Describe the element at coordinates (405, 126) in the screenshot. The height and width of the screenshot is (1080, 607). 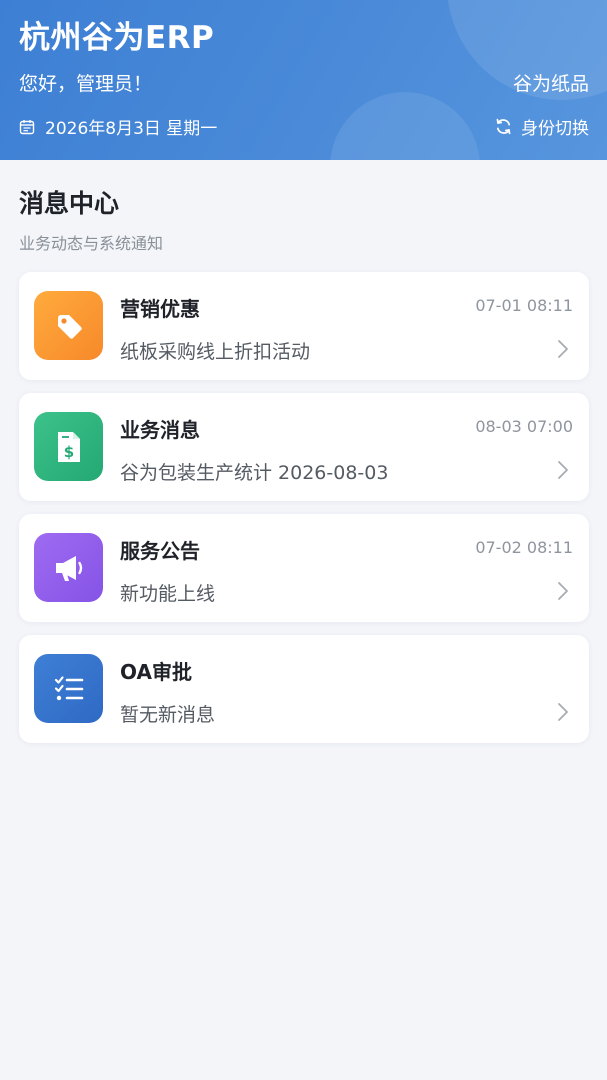
I see `decorative-circle` at that location.